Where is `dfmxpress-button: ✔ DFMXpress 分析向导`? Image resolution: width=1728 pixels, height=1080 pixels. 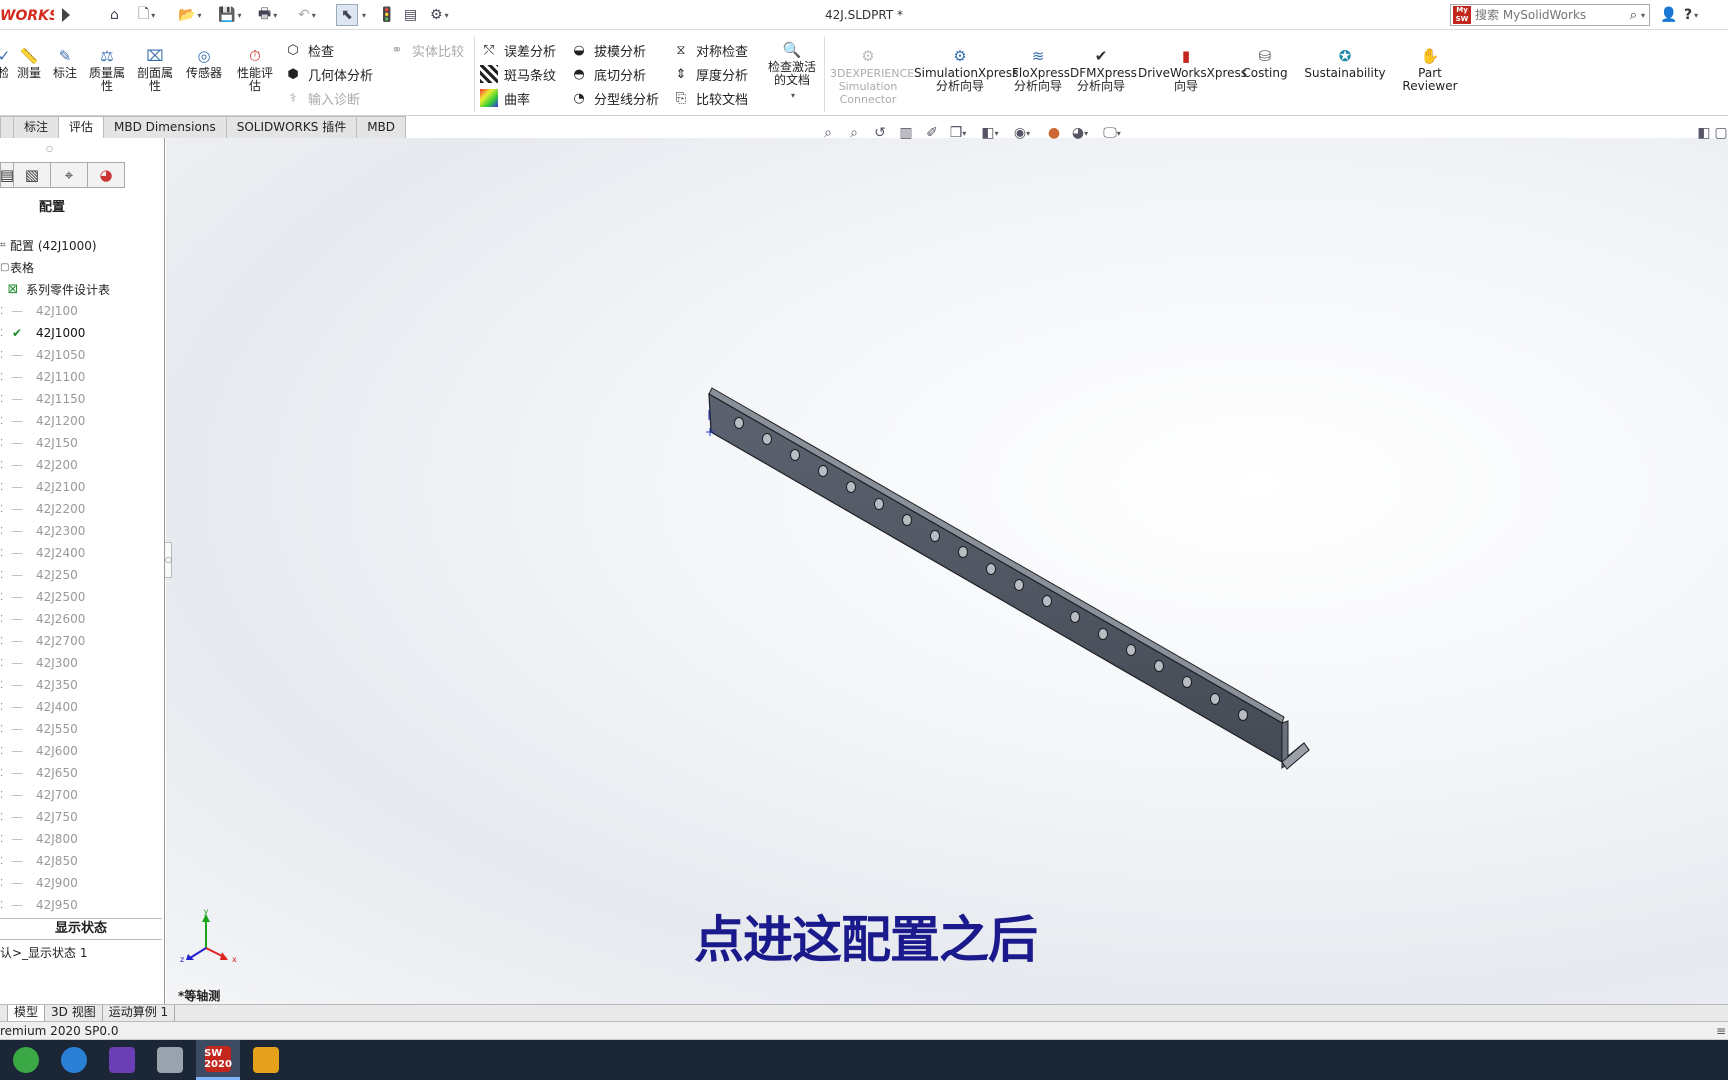 dfmxpress-button: ✔ DFMXpress 分析向导 is located at coordinates (1103, 69).